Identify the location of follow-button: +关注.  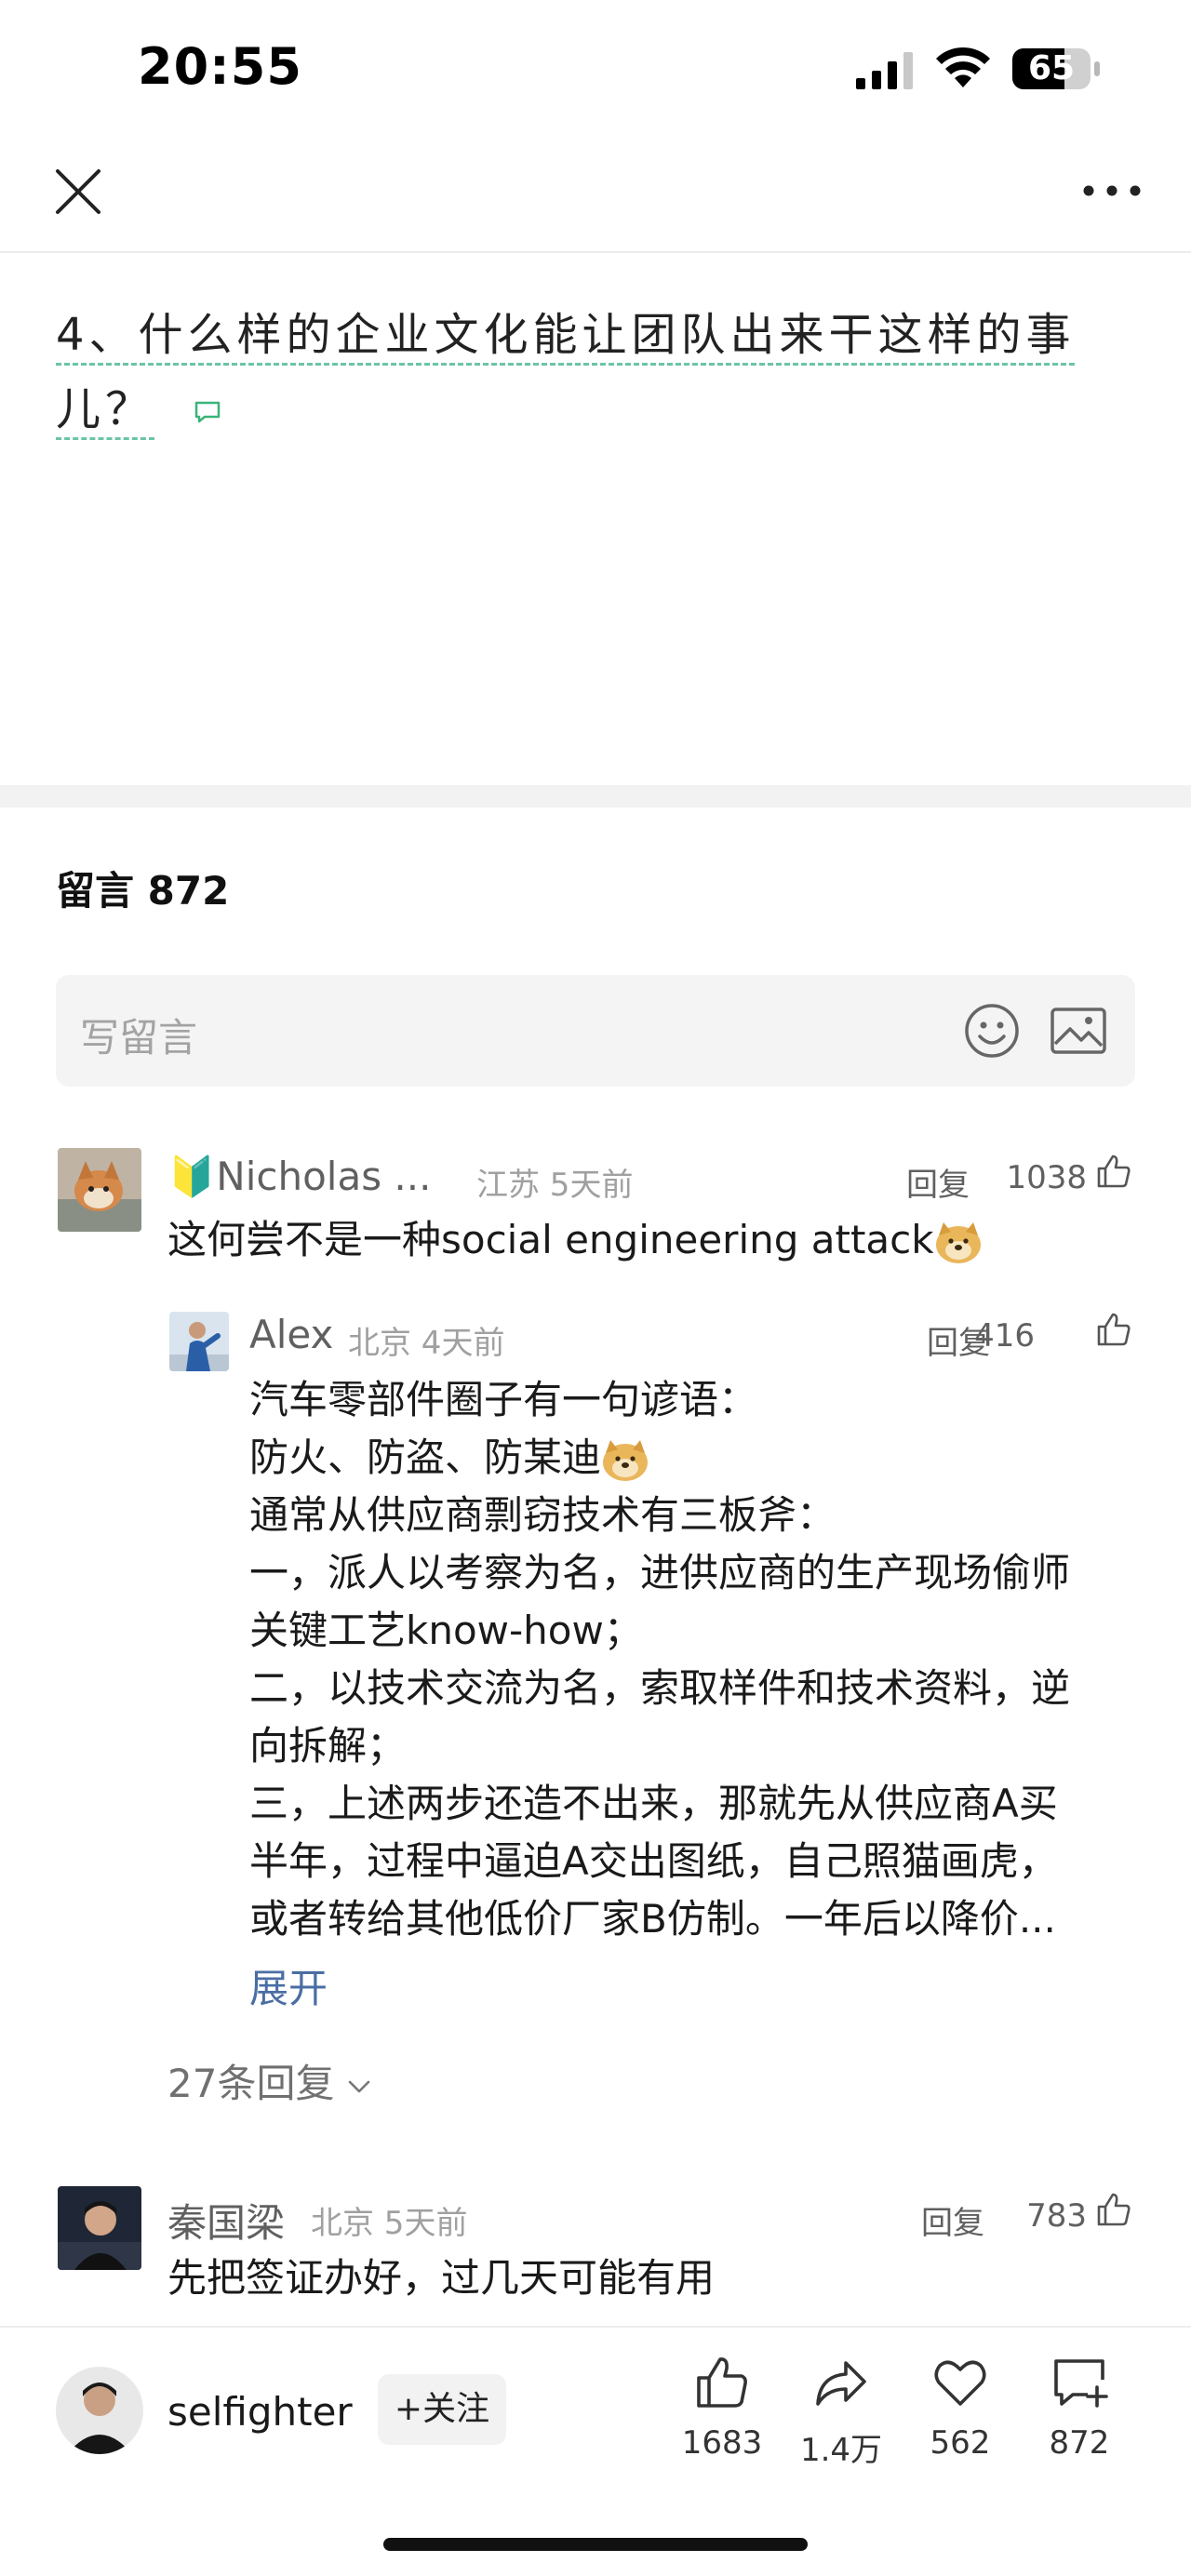
(442, 2409).